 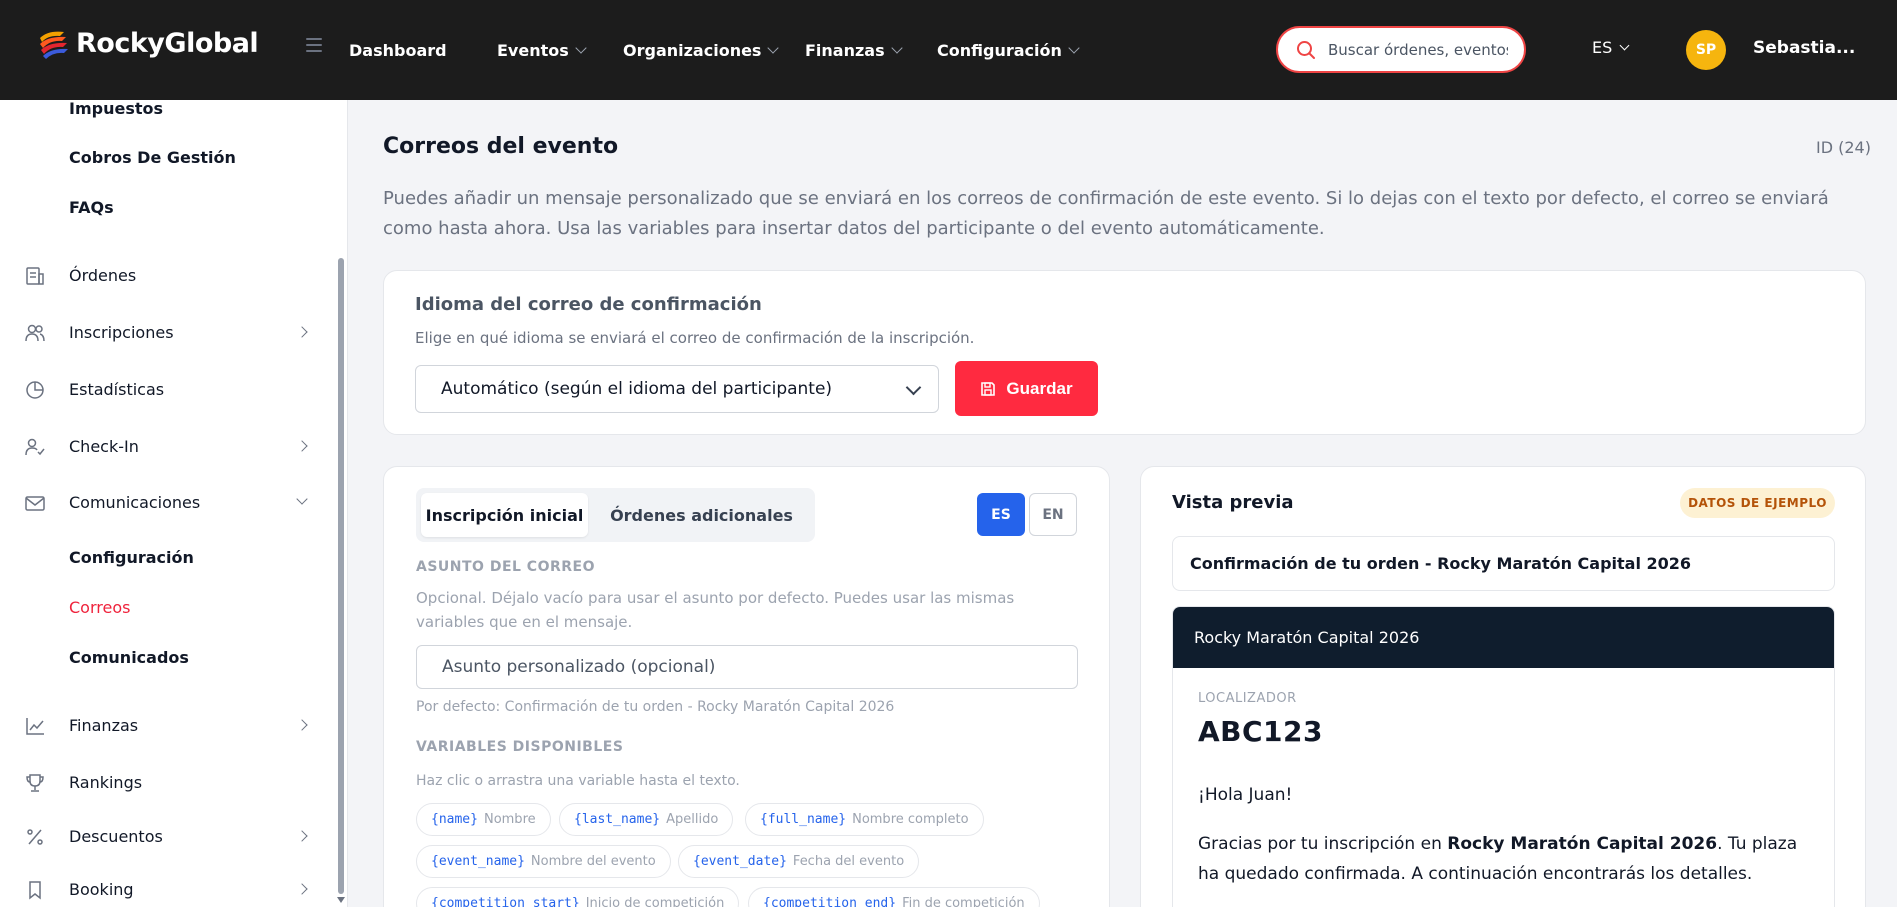 I want to click on variable-chip: {competition_end} Fin de competición, so click(x=894, y=897).